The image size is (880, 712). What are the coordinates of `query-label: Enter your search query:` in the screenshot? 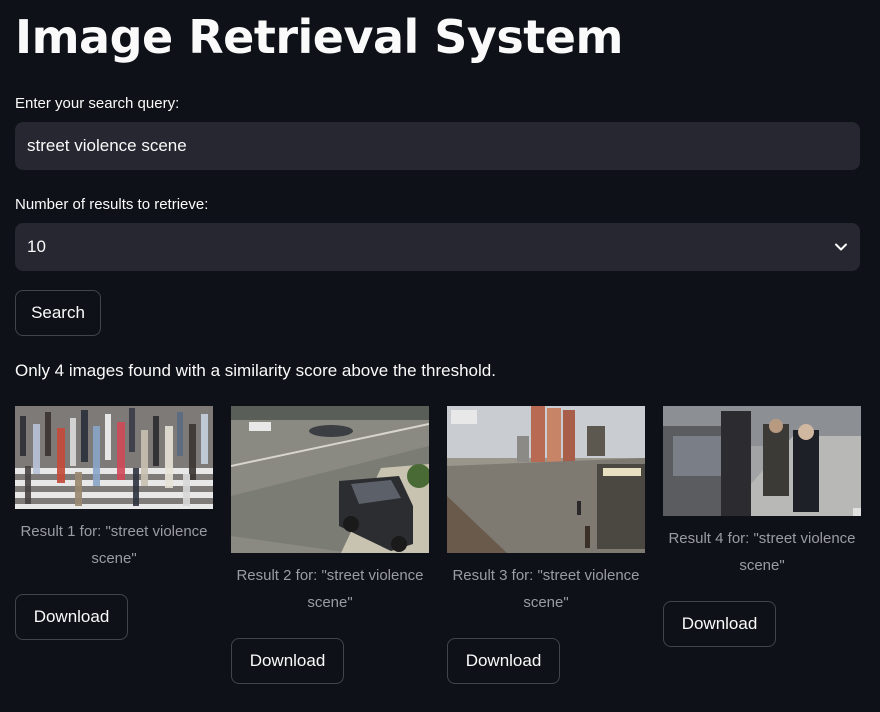 It's located at (97, 103).